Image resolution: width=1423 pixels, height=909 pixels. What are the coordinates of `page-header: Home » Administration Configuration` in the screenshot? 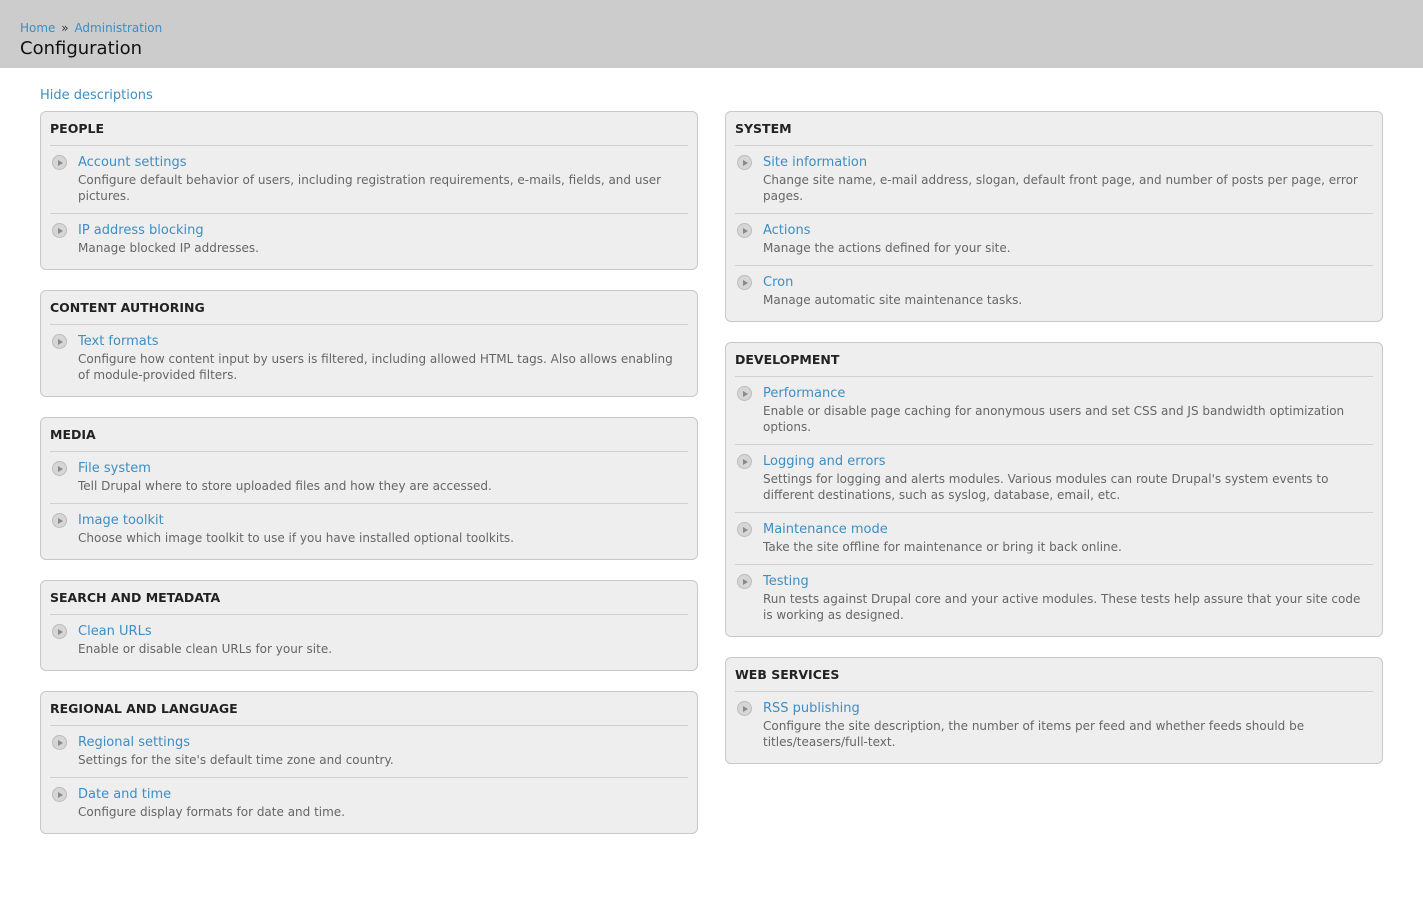 It's located at (711, 34).